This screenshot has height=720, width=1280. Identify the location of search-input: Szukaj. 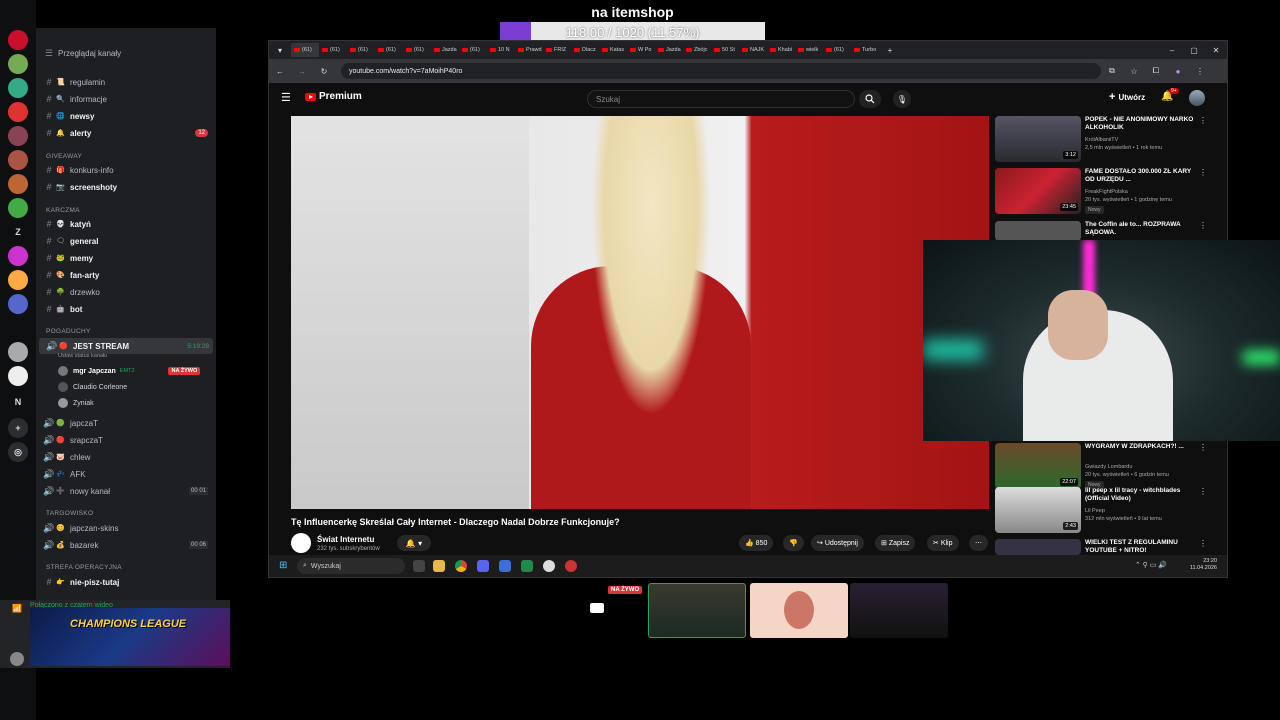
(721, 99).